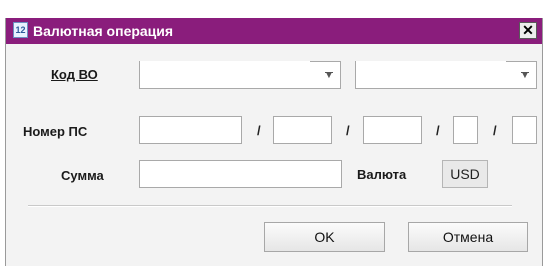 This screenshot has width=544, height=266. Describe the element at coordinates (528, 30) in the screenshot. I see `close-button: ✕` at that location.